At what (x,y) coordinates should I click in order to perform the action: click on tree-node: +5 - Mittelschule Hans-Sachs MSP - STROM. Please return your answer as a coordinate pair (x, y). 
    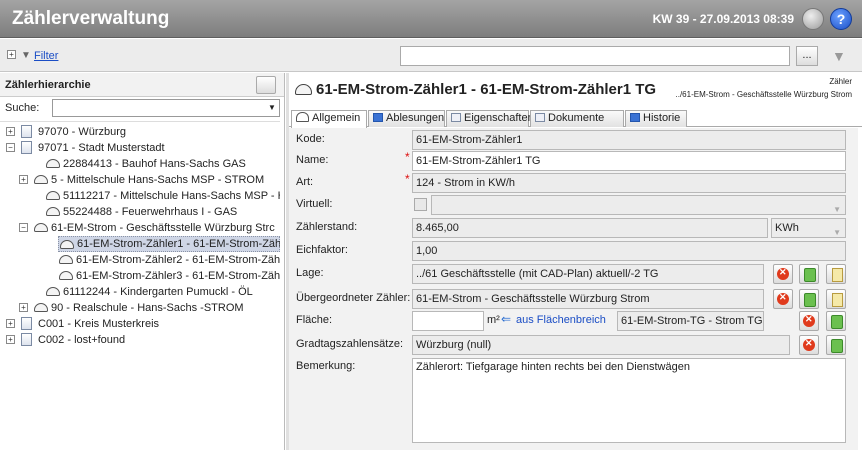
    Looking at the image, I should click on (140, 180).